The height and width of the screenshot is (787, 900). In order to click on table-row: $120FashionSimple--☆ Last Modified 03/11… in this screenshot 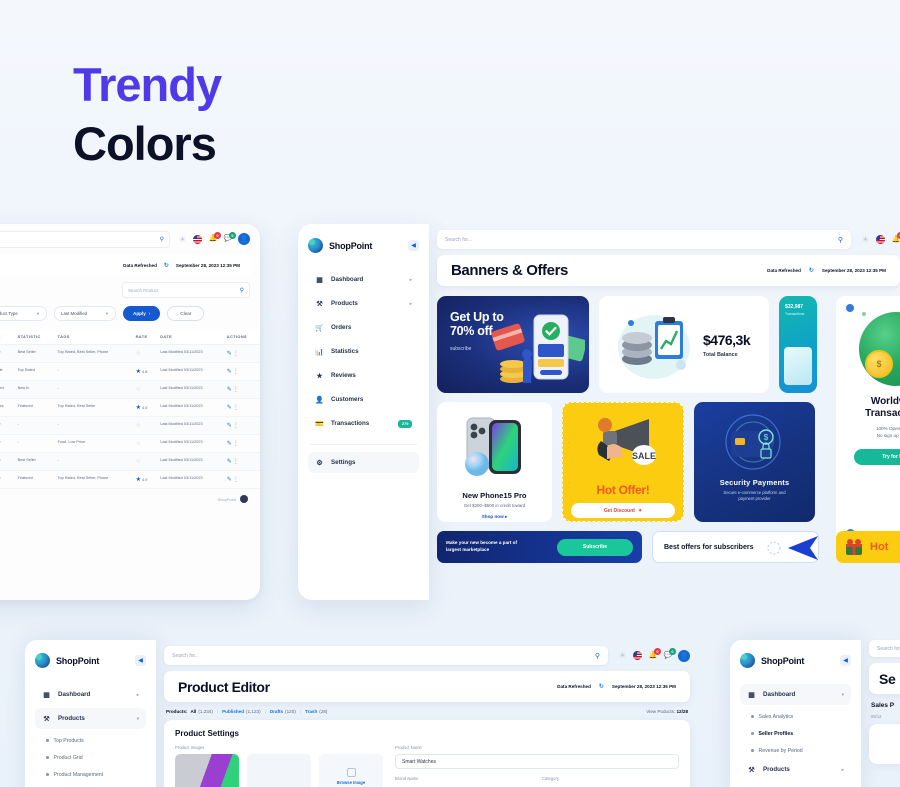, I will do `click(130, 425)`.